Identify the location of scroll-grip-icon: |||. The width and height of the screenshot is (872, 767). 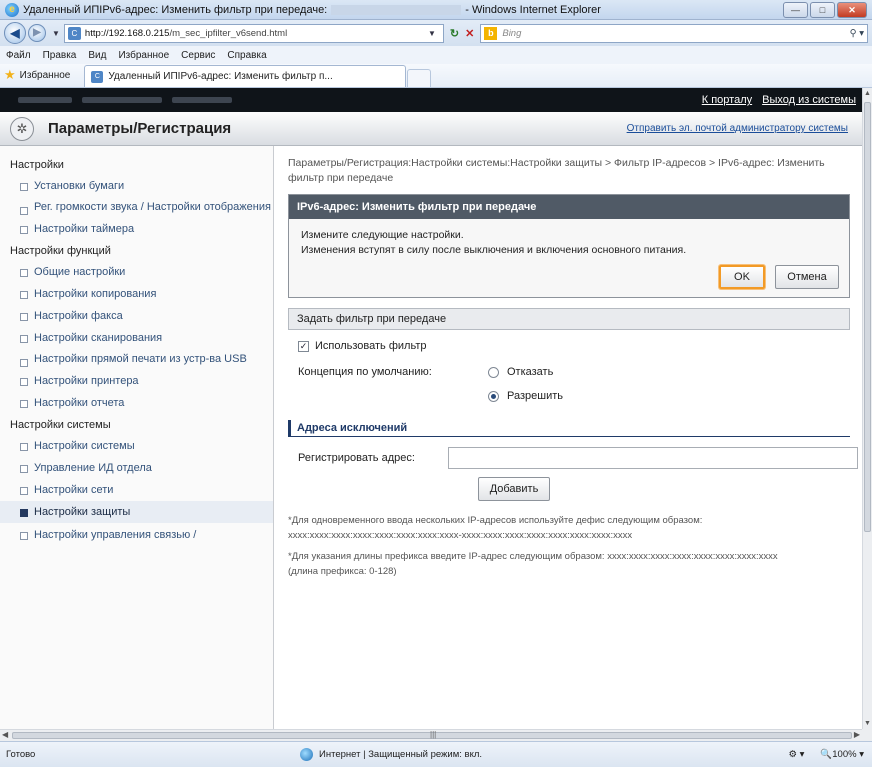
(433, 734).